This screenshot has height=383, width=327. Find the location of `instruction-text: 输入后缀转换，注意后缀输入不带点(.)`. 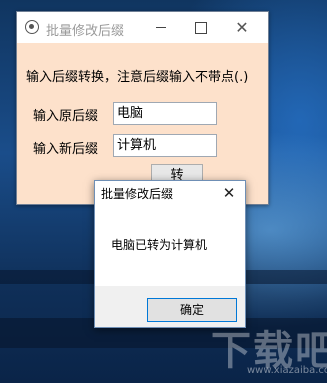

instruction-text: 输入后缀转换，注意后缀输入不带点(.) is located at coordinates (137, 77).